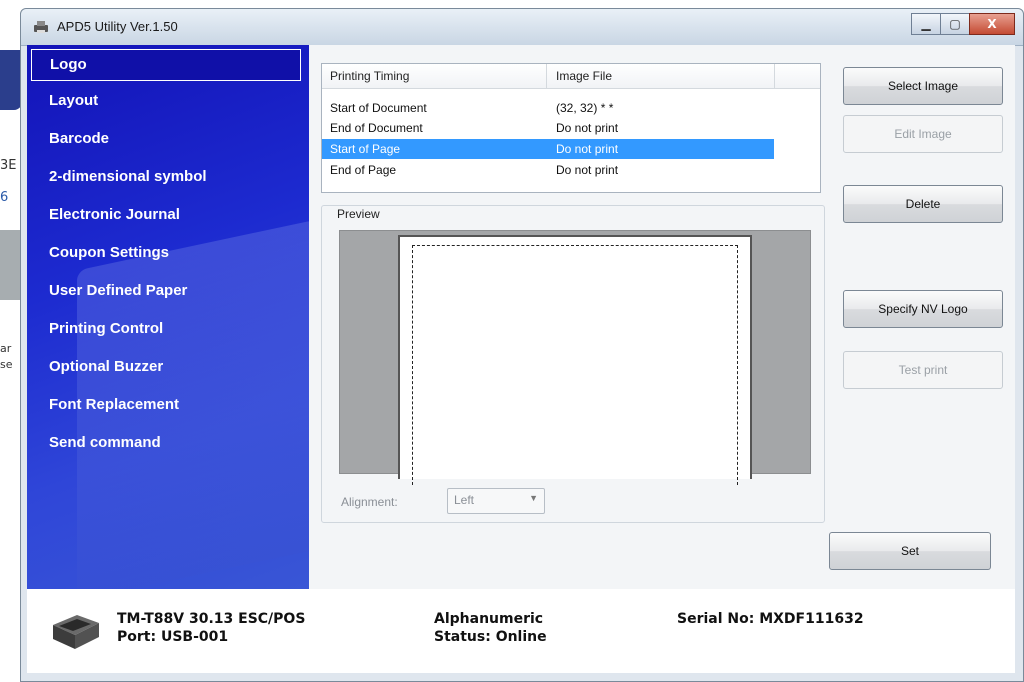 Image resolution: width=1024 pixels, height=682 pixels. Describe the element at coordinates (910, 551) in the screenshot. I see `set-button: Set` at that location.